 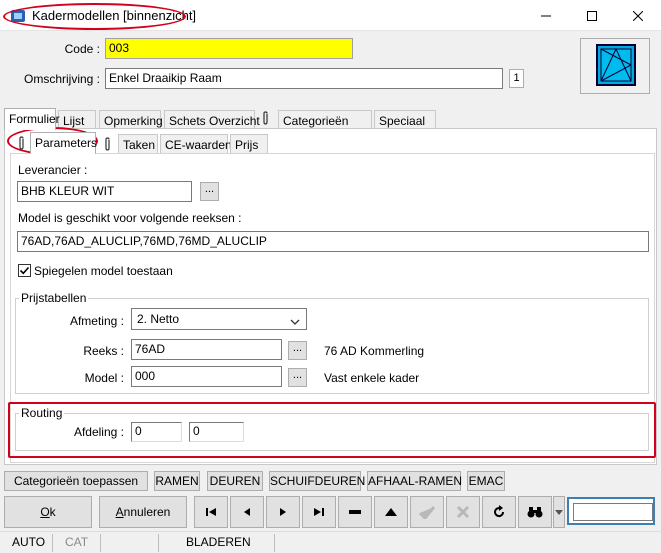 What do you see at coordinates (103, 351) in the screenshot?
I see `reeks-label: Reeks :` at bounding box center [103, 351].